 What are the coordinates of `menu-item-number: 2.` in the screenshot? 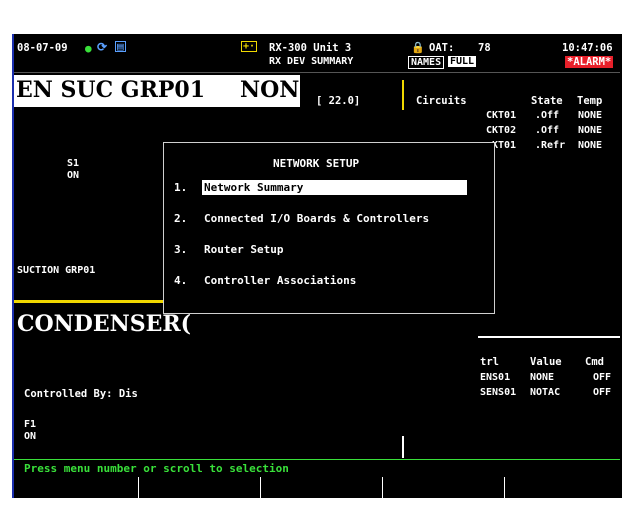 It's located at (181, 218).